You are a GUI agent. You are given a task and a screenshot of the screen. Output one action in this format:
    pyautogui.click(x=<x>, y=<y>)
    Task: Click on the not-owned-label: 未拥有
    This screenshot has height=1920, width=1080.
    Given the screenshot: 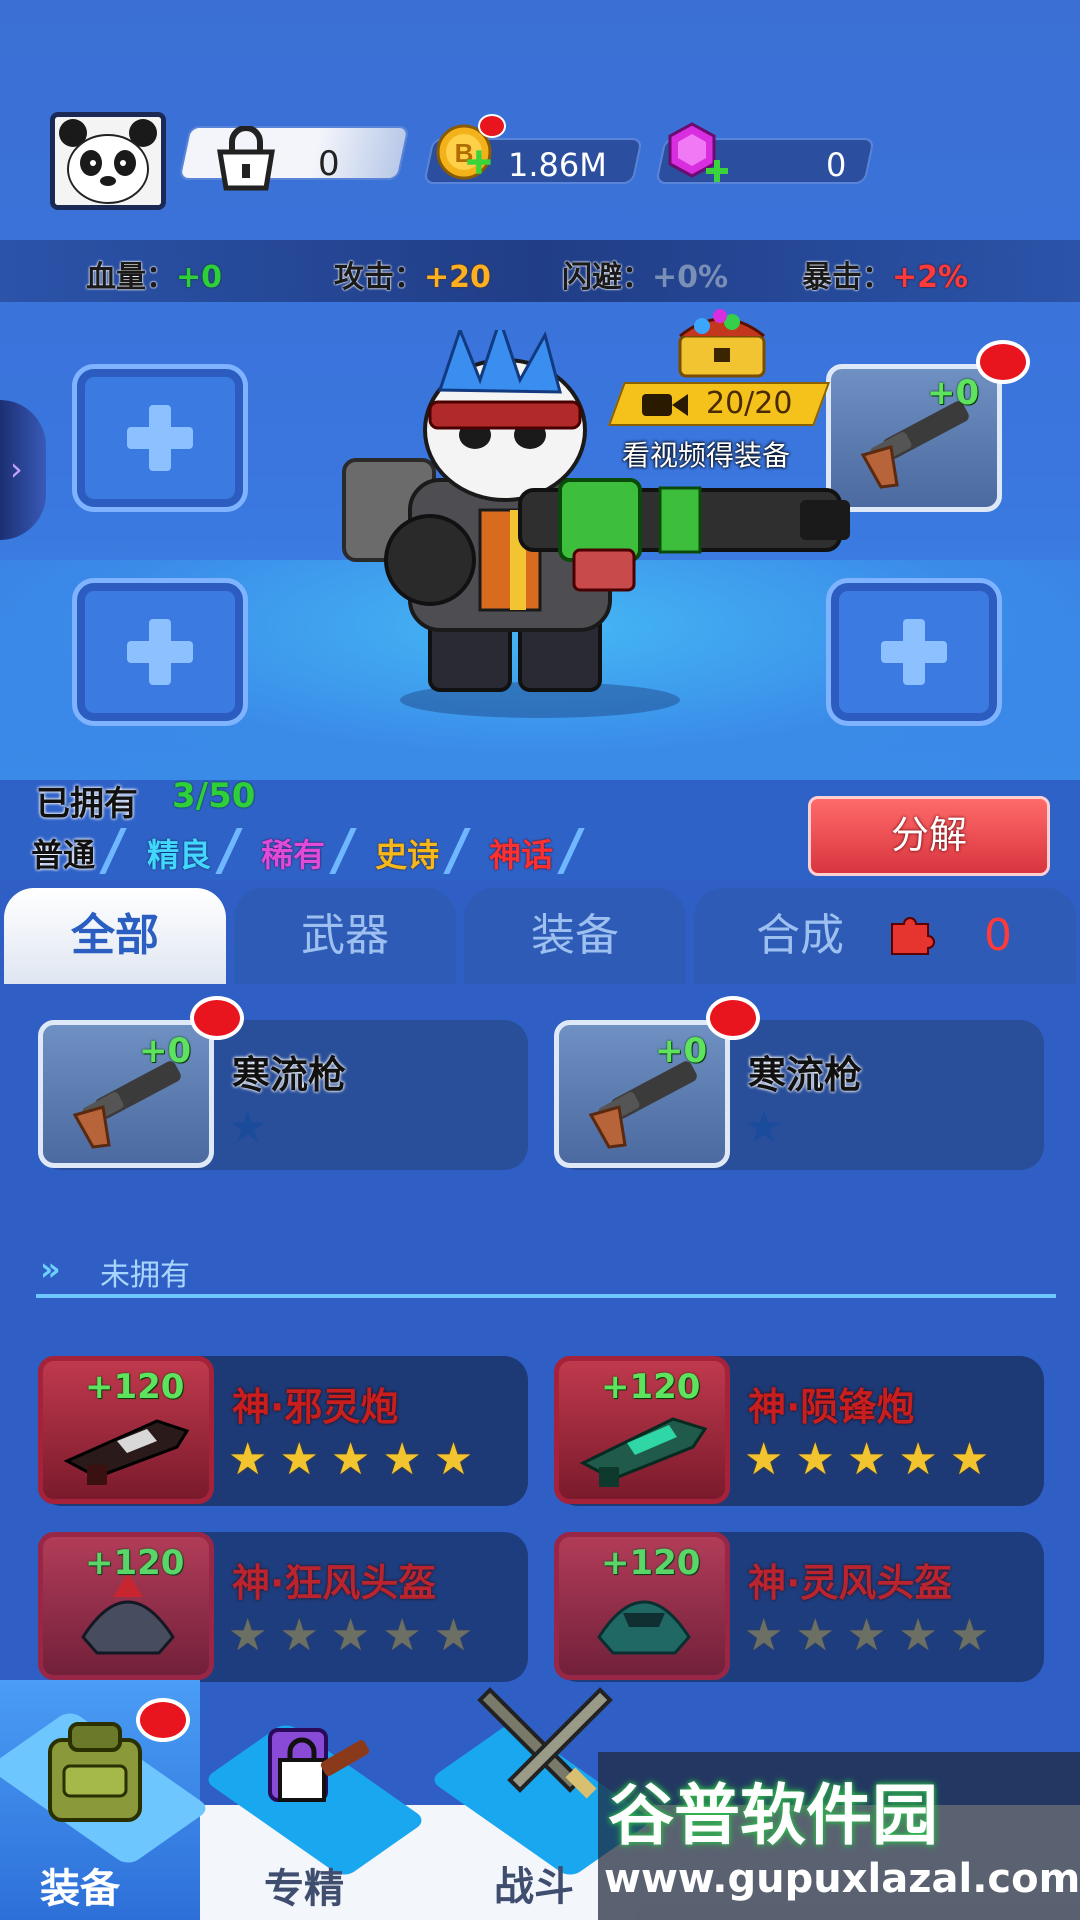 What is the action you would take?
    pyautogui.click(x=145, y=1275)
    